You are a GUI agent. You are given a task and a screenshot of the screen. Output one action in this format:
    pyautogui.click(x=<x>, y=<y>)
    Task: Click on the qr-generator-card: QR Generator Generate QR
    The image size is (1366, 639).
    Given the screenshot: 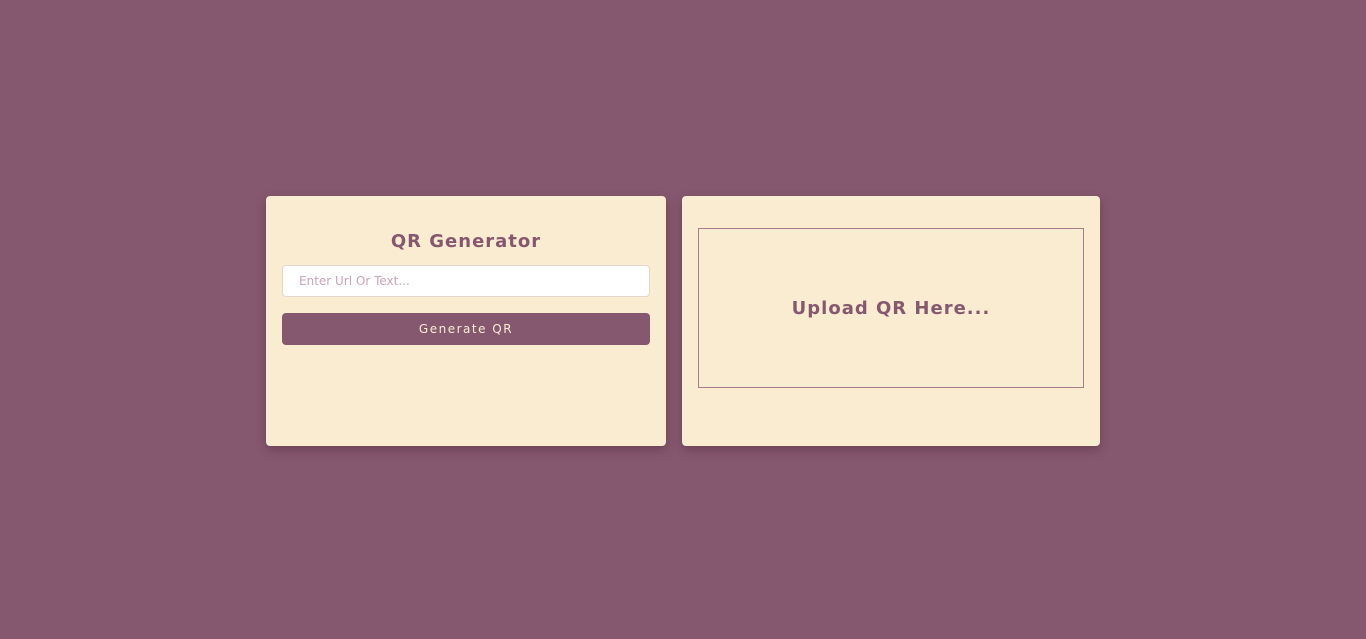 What is the action you would take?
    pyautogui.click(x=466, y=321)
    